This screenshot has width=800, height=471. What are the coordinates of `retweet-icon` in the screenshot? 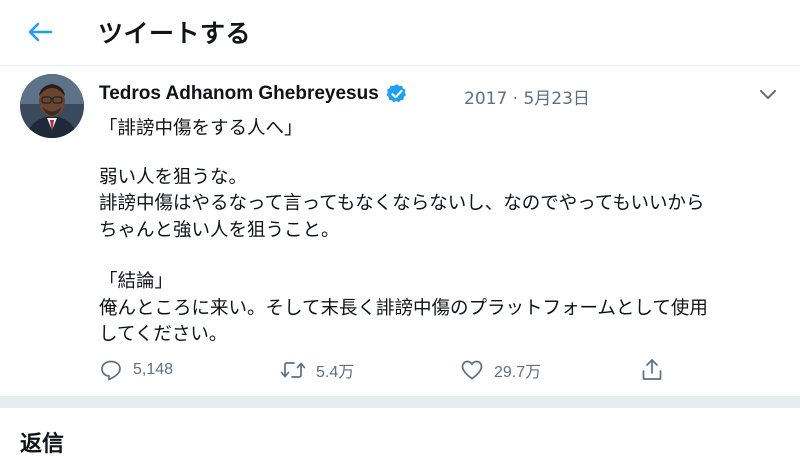 It's located at (293, 370).